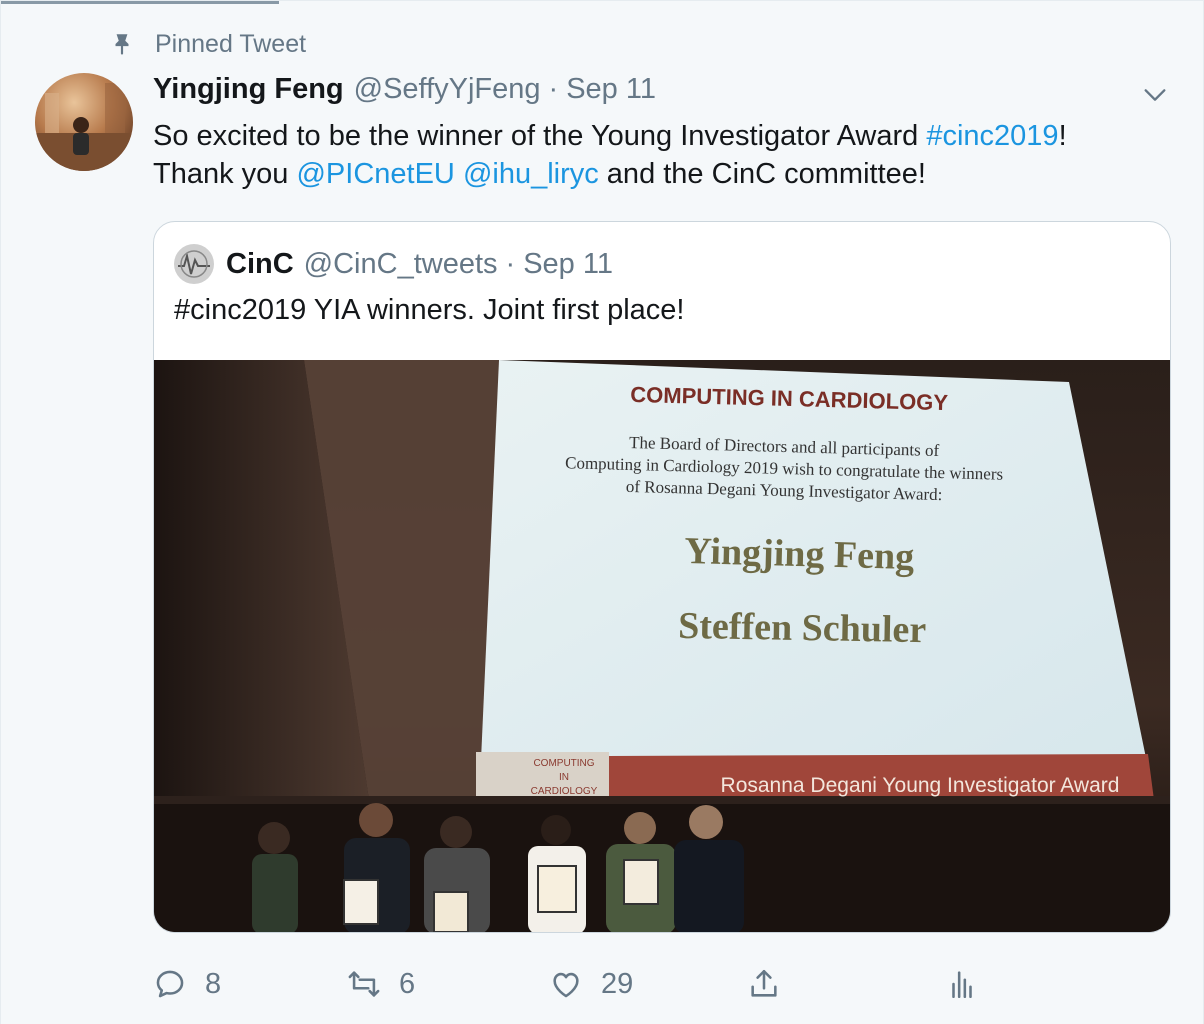 This screenshot has height=1024, width=1204. Describe the element at coordinates (611, 89) in the screenshot. I see `tweet-timestamp: Sep 11` at that location.